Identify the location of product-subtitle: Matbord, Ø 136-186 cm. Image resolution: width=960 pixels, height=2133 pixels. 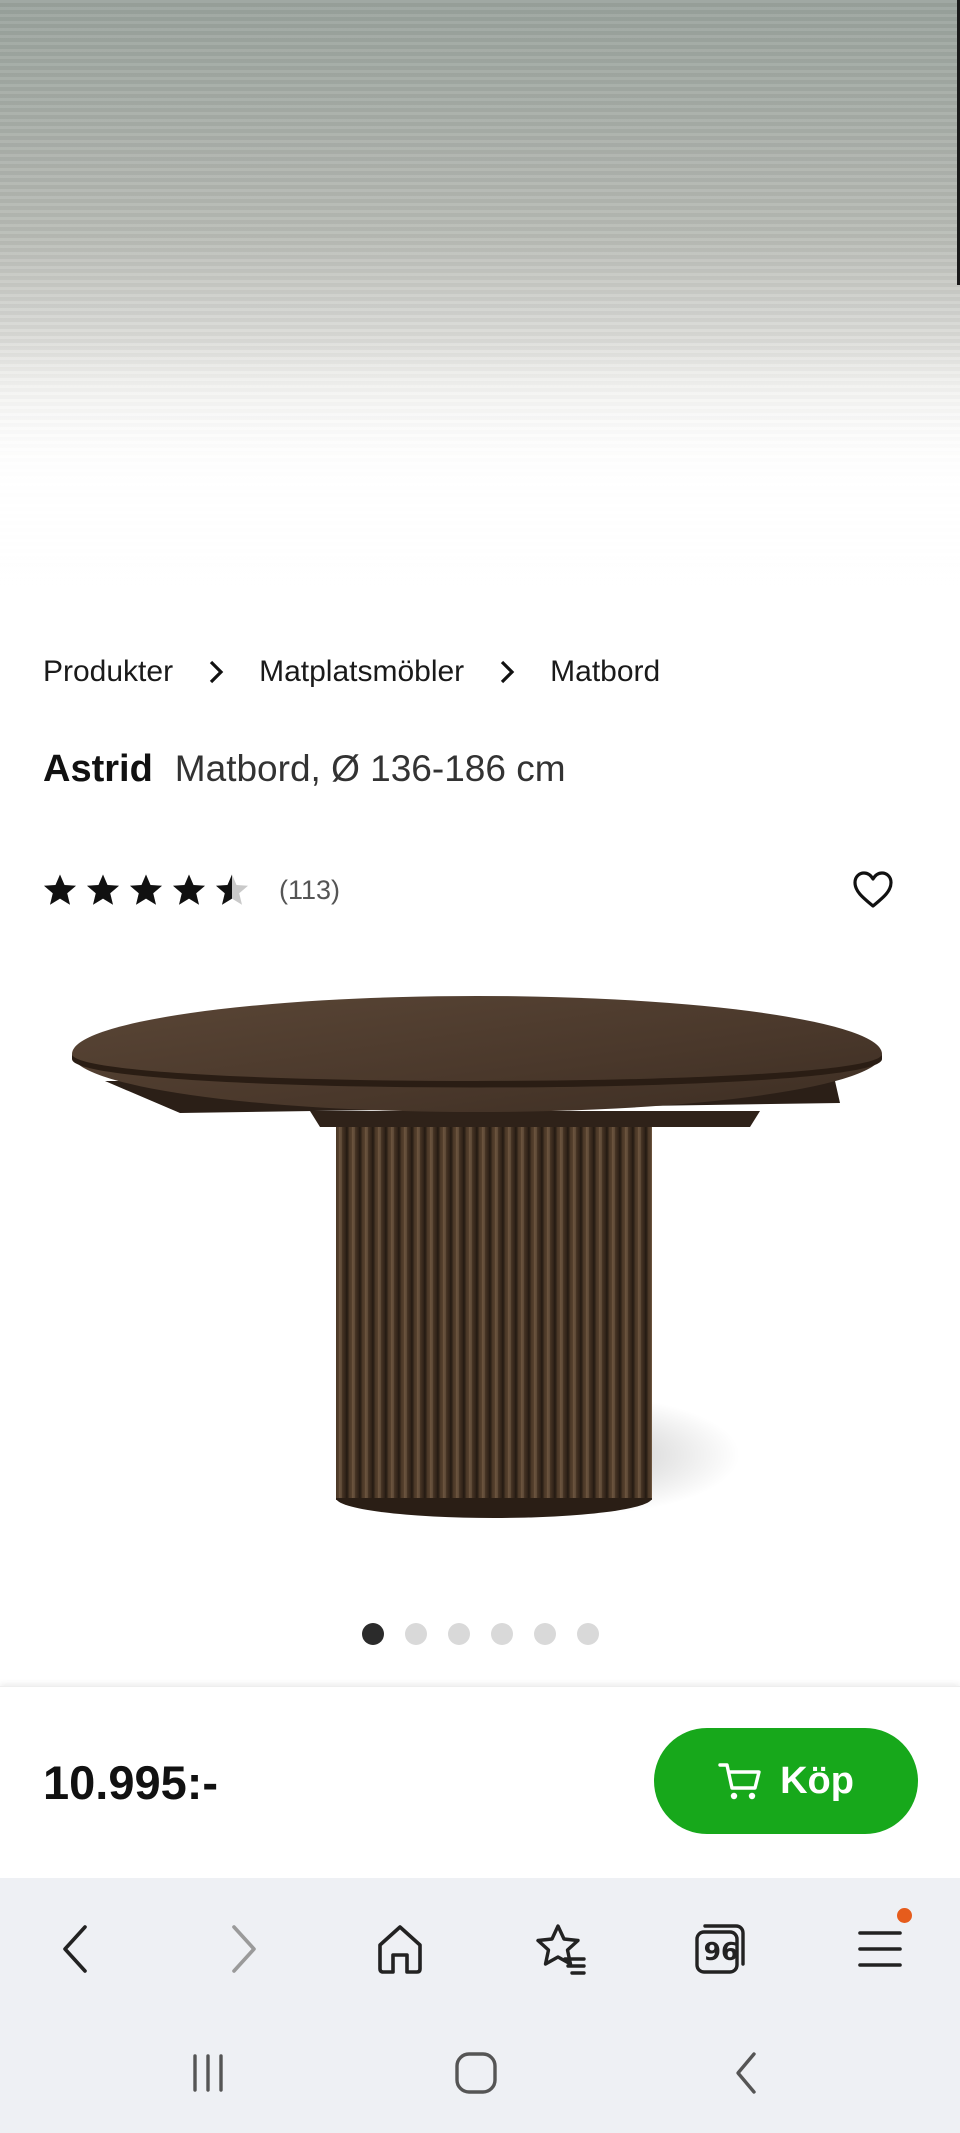
(370, 768).